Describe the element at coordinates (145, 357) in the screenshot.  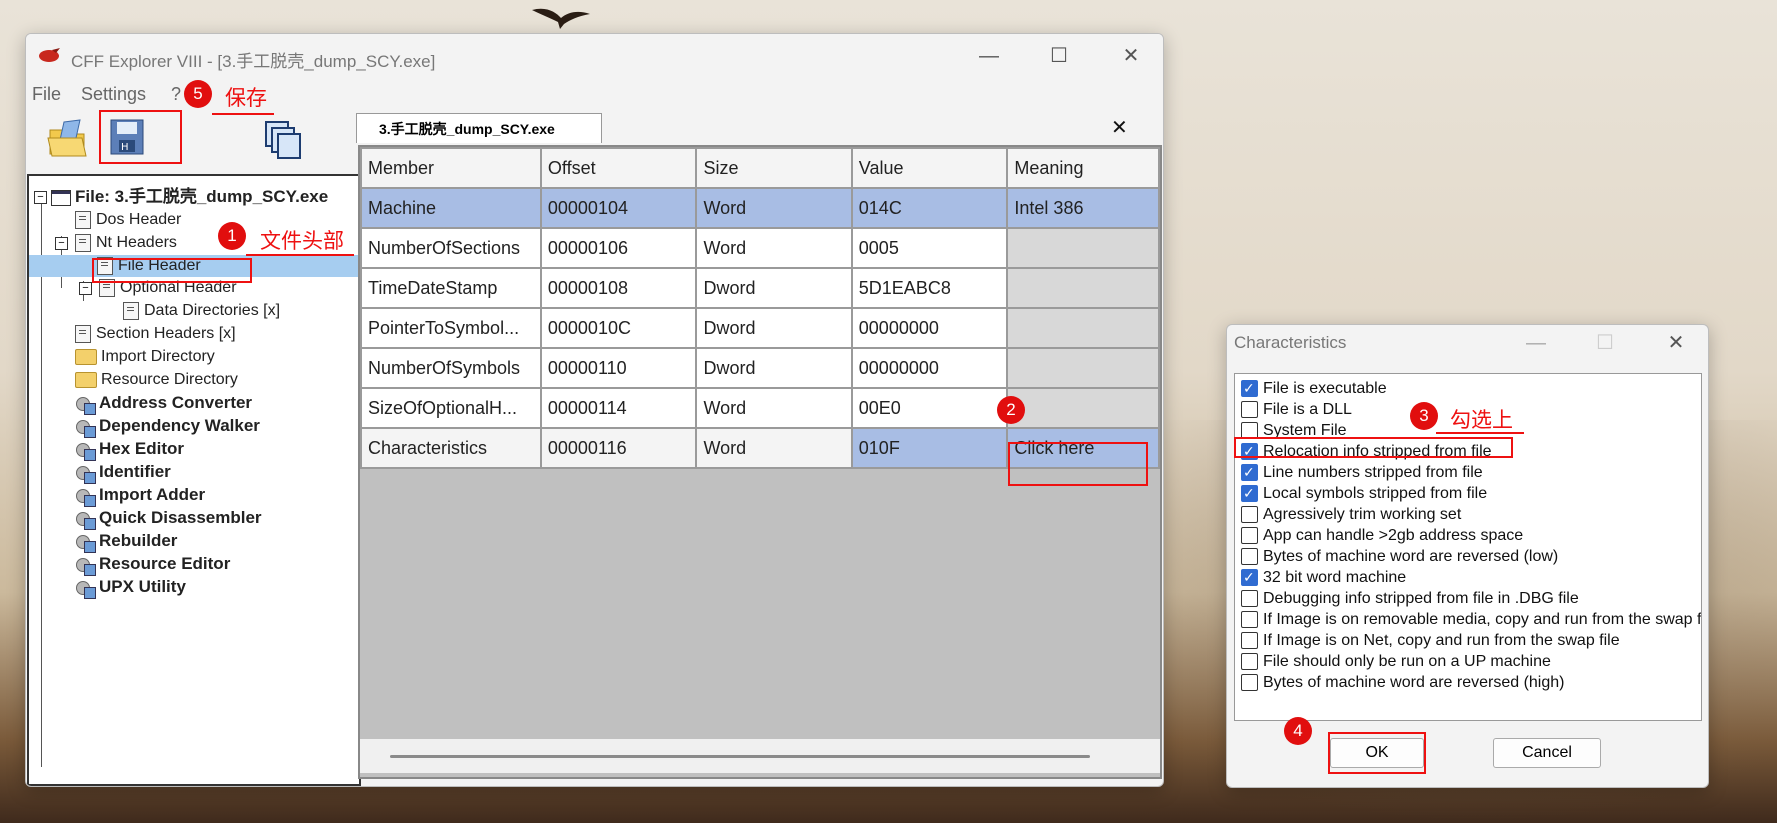
I see `tree-import-directory: Import Directory` at that location.